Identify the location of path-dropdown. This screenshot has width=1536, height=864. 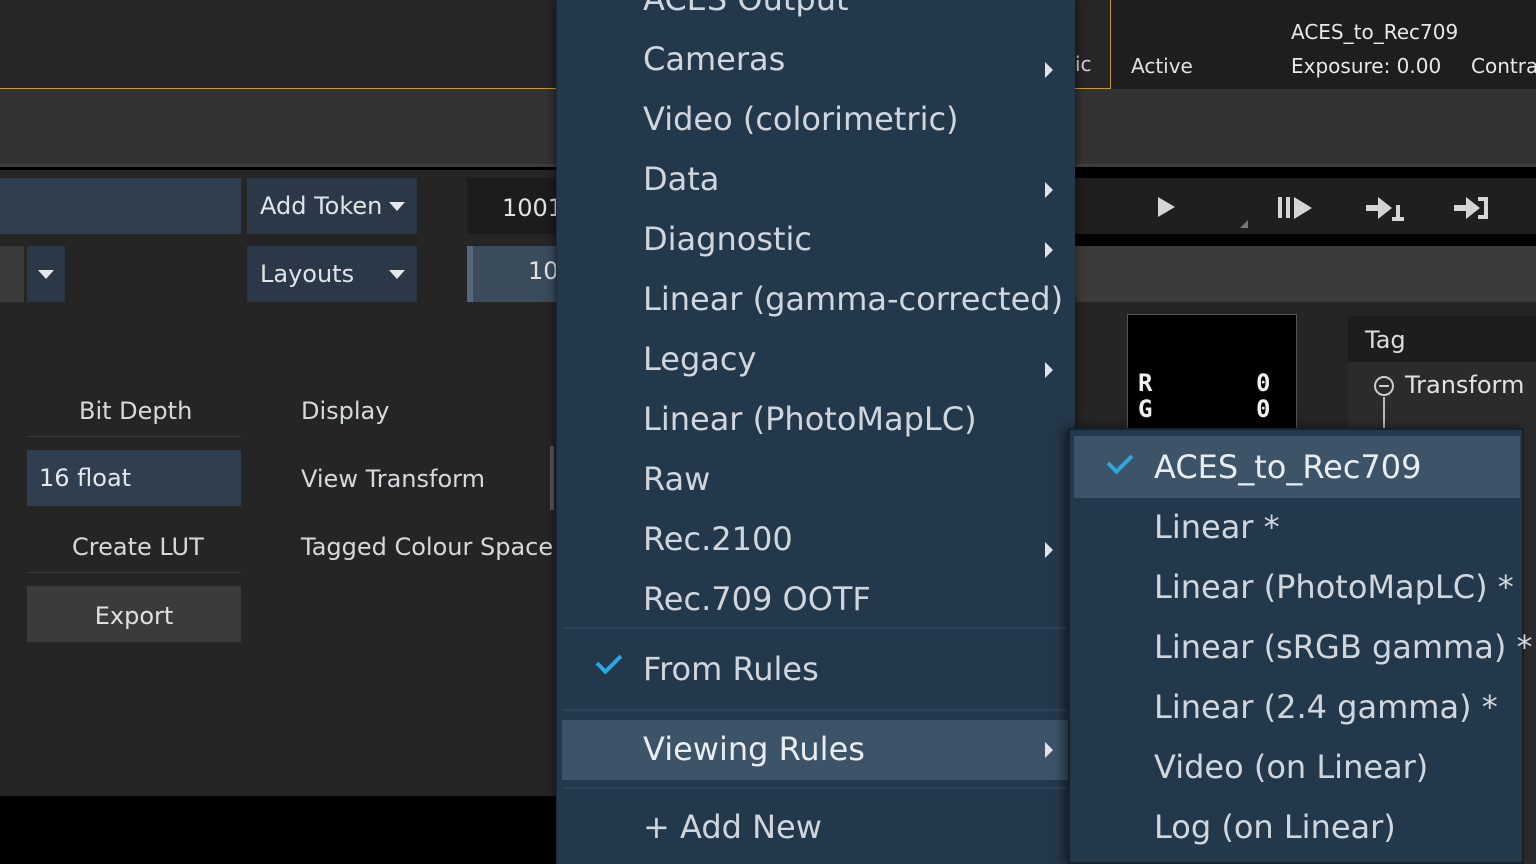
(46, 274).